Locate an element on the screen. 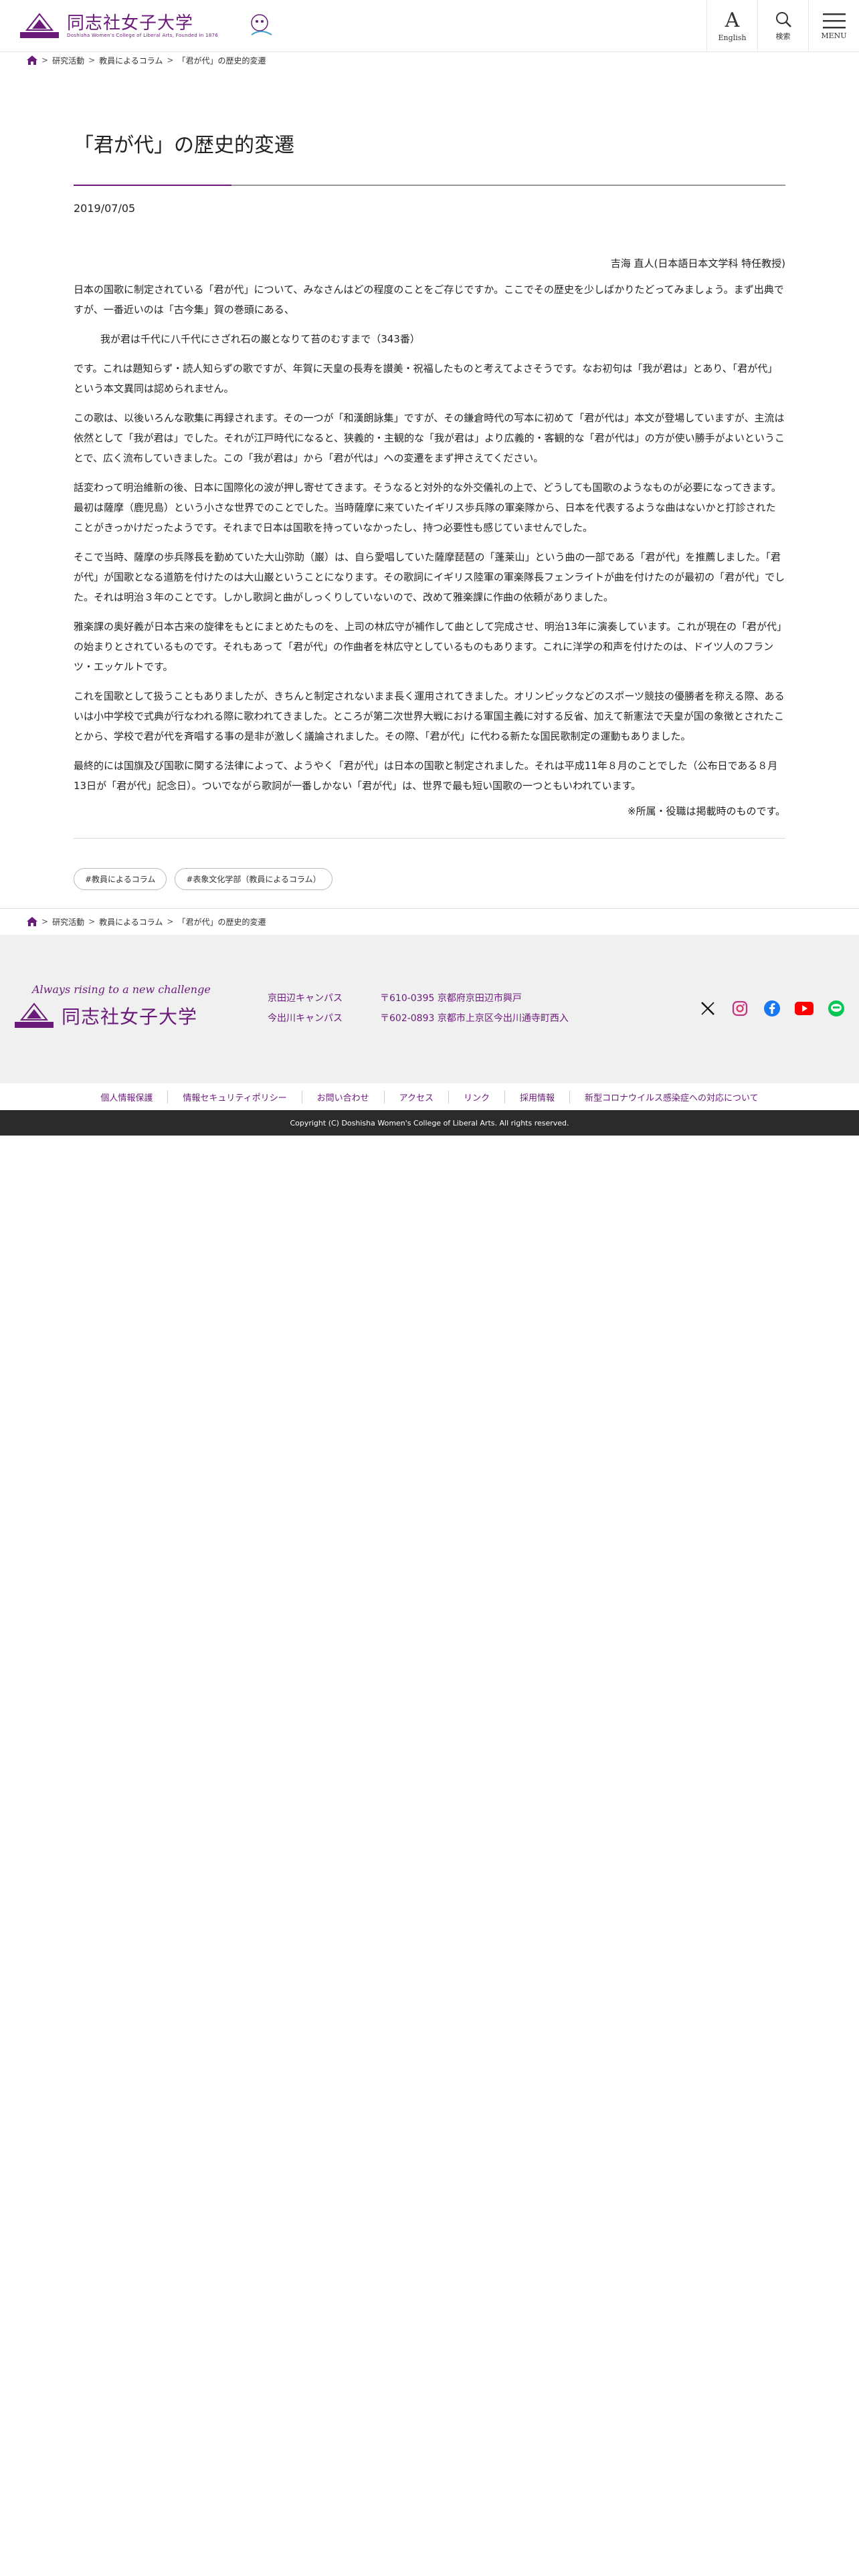 Image resolution: width=859 pixels, height=2576 pixels. search-icon is located at coordinates (783, 19).